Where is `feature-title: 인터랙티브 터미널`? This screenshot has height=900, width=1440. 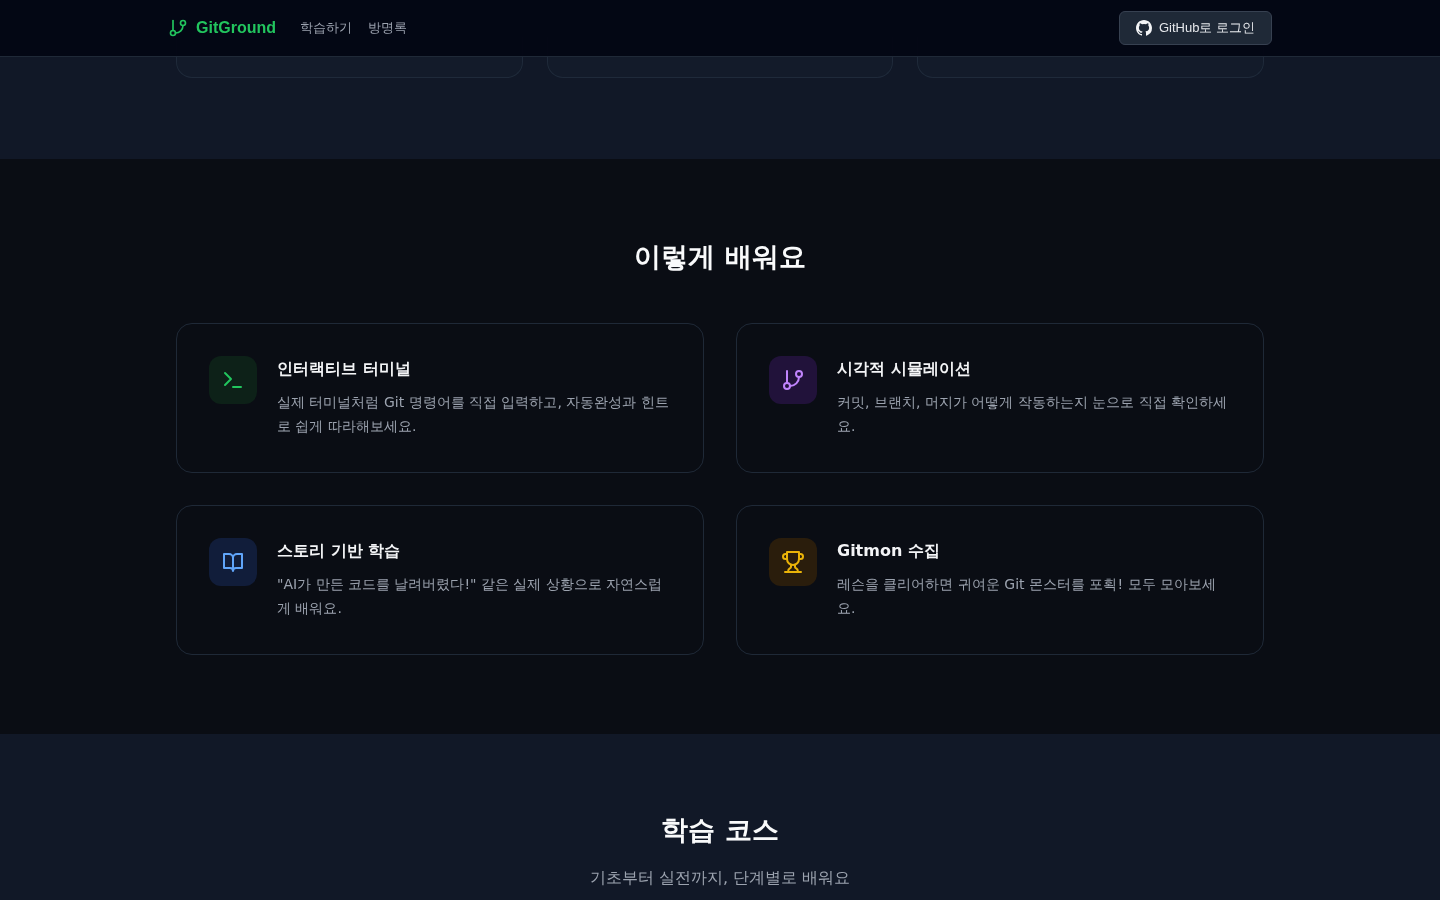 feature-title: 인터랙티브 터미널 is located at coordinates (344, 369).